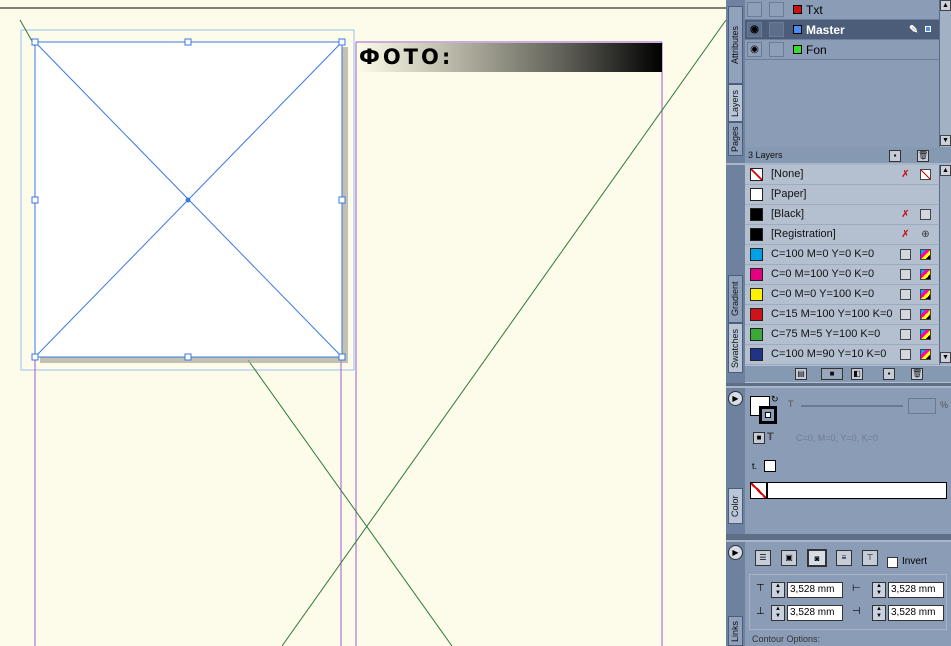 The height and width of the screenshot is (646, 951). Describe the element at coordinates (857, 490) in the screenshot. I see `color-ramp` at that location.